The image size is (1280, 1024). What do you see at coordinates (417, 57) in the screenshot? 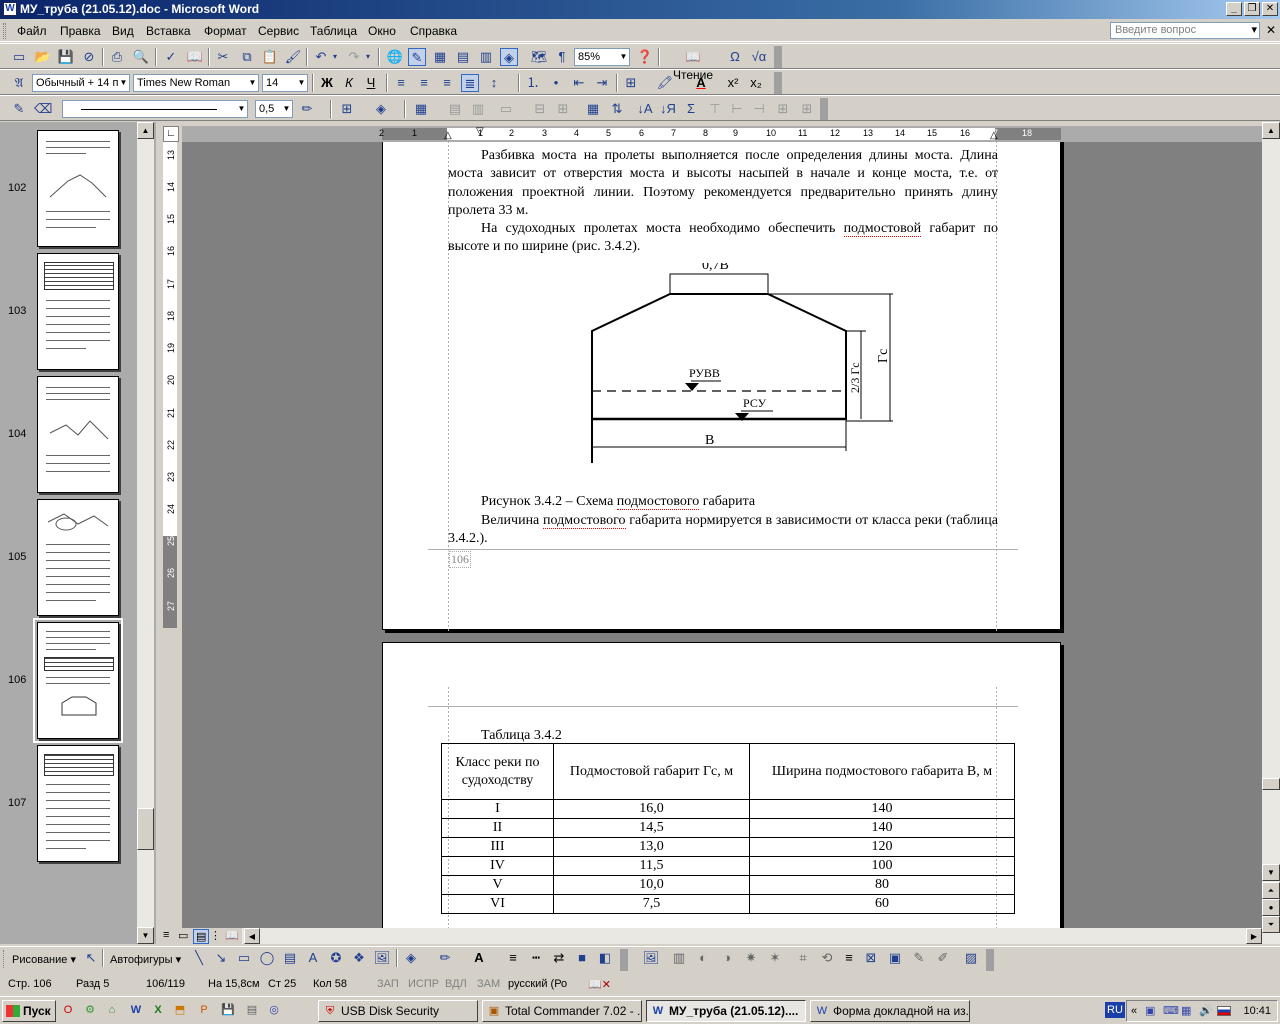
I see `tables-borders-icon: ✎` at bounding box center [417, 57].